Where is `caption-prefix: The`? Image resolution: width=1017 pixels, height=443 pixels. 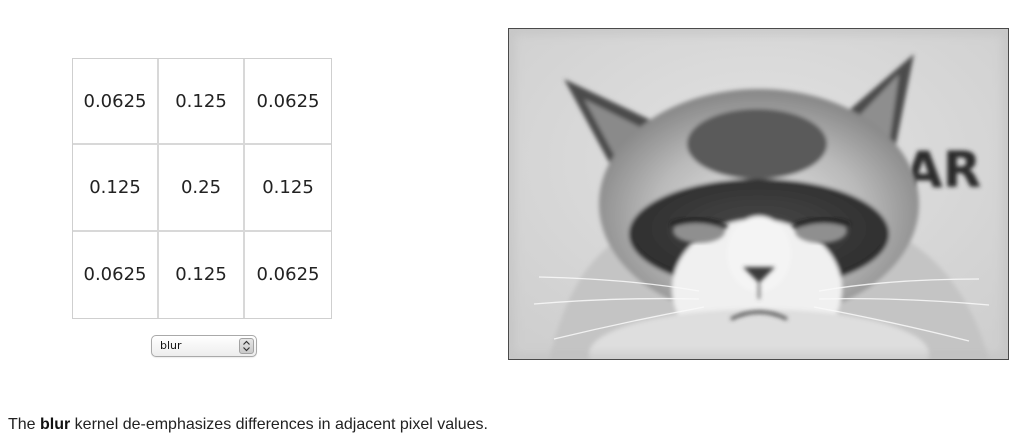 caption-prefix: The is located at coordinates (24, 424).